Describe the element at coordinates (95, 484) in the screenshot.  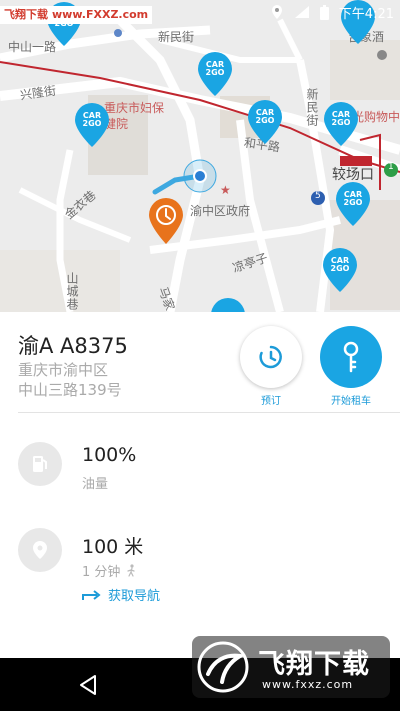
I see `fuel-label: 油量` at that location.